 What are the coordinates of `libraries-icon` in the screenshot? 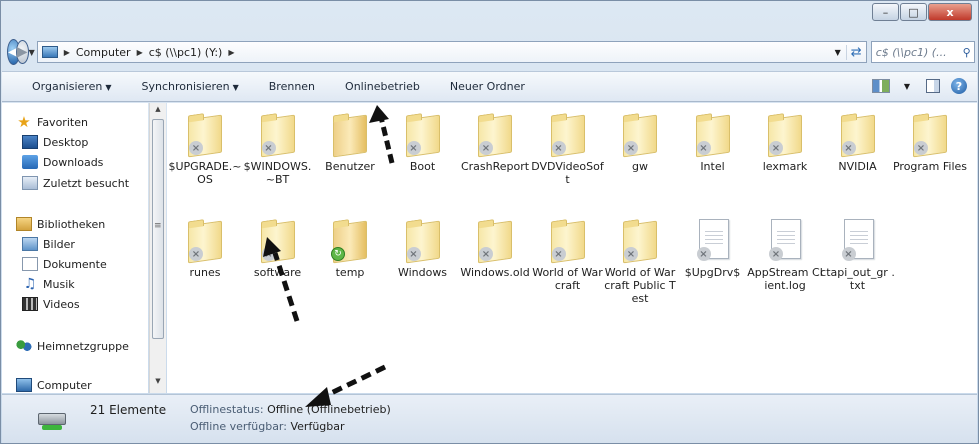 It's located at (24, 224).